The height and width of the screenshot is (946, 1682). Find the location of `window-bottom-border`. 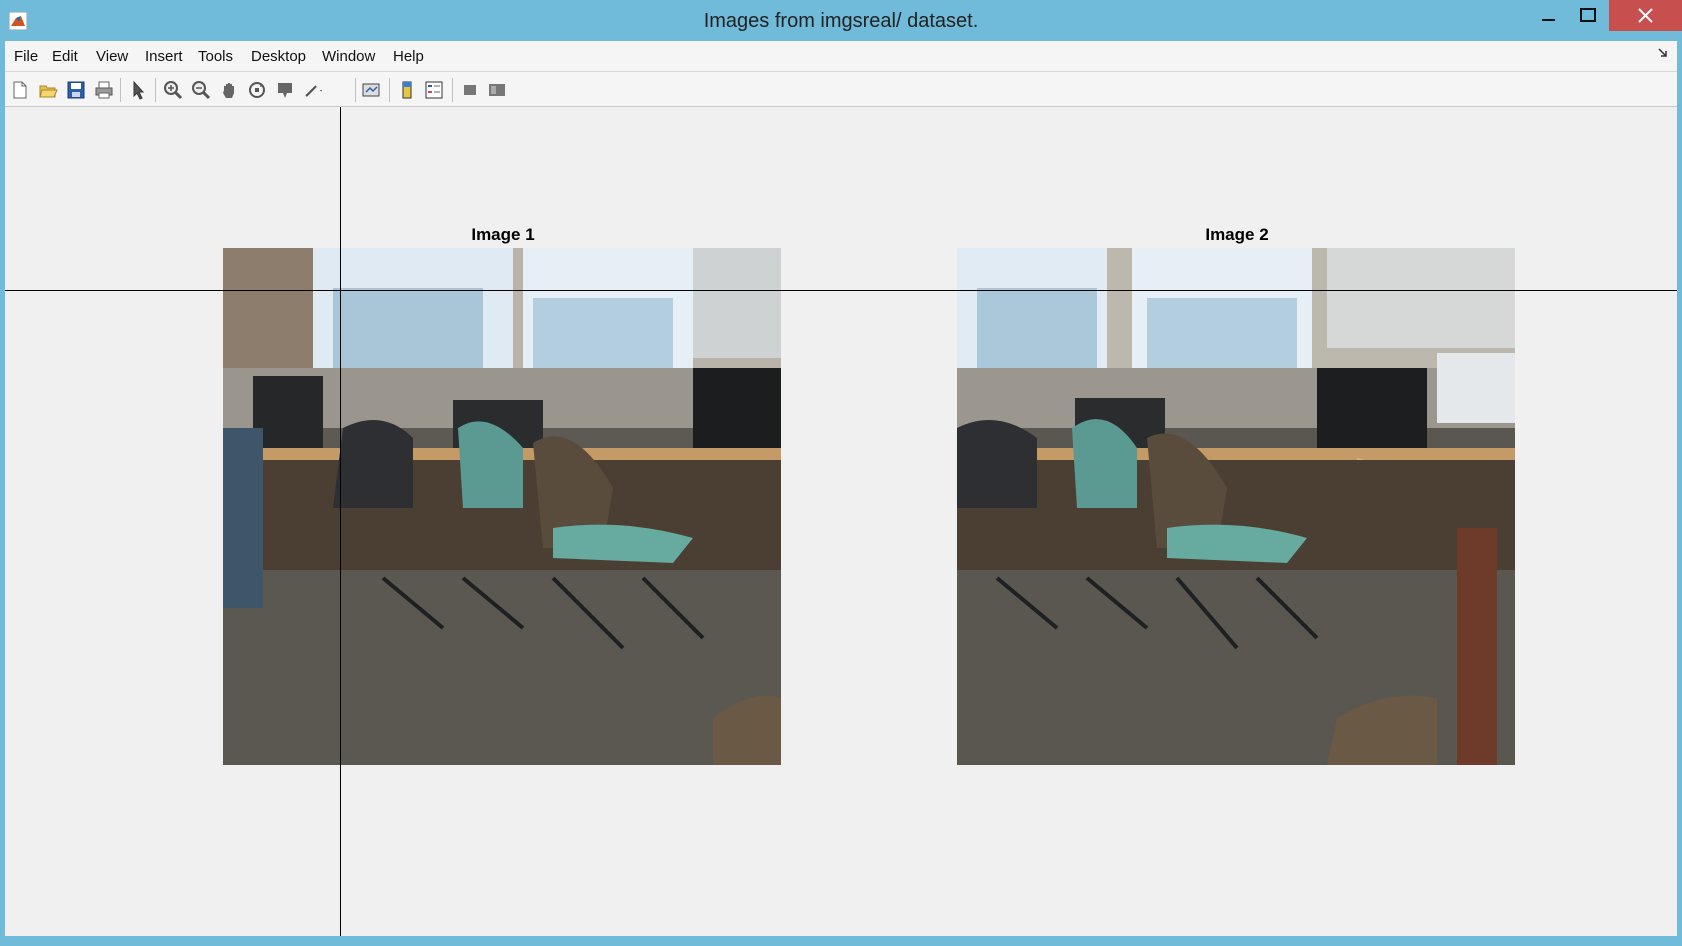

window-bottom-border is located at coordinates (841, 941).